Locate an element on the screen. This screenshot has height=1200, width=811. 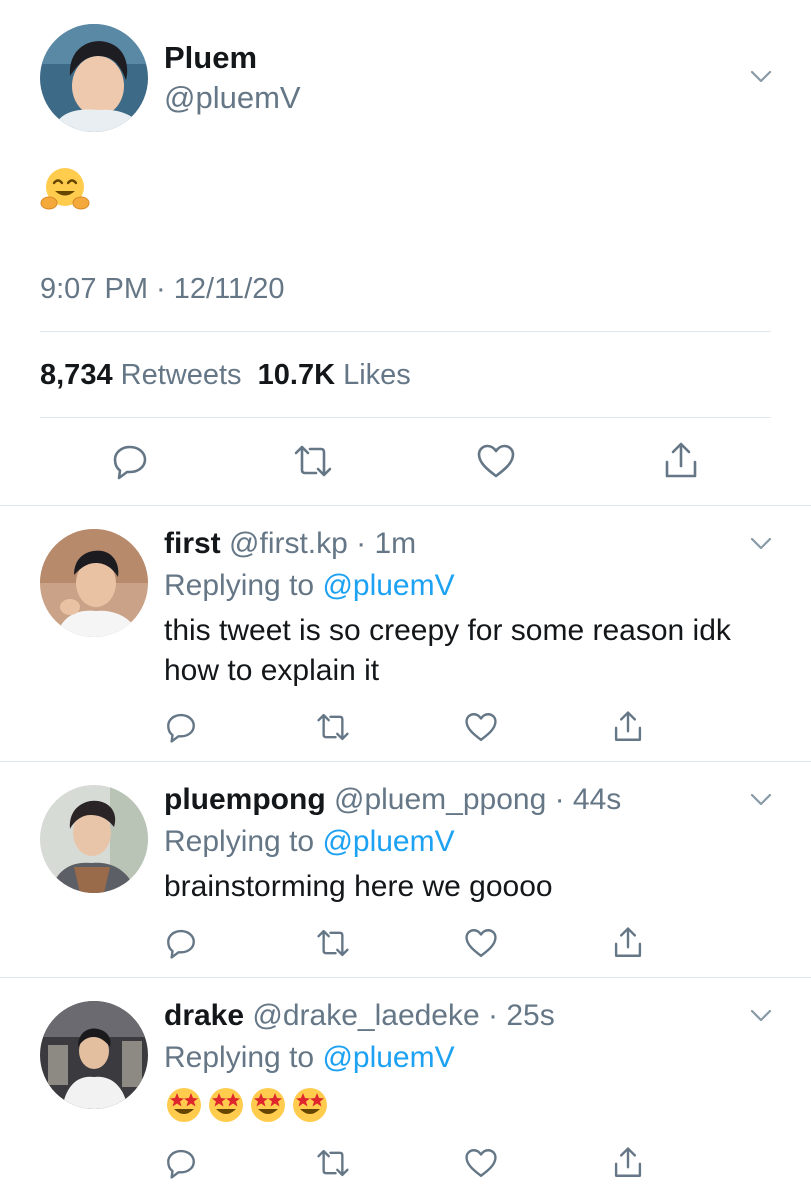
reply-text: brainstorming here we goooo is located at coordinates (358, 886).